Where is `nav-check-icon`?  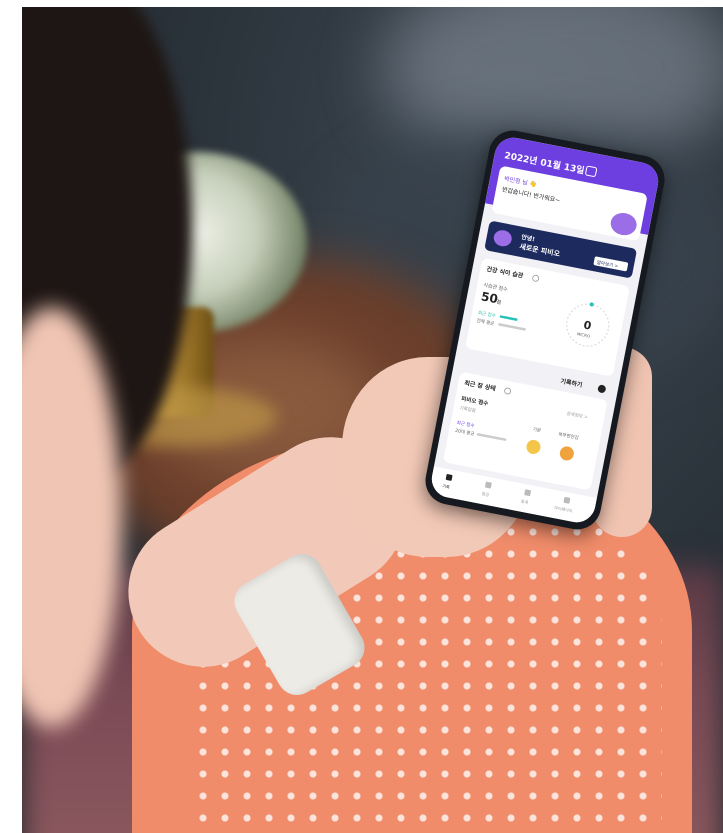 nav-check-icon is located at coordinates (488, 485).